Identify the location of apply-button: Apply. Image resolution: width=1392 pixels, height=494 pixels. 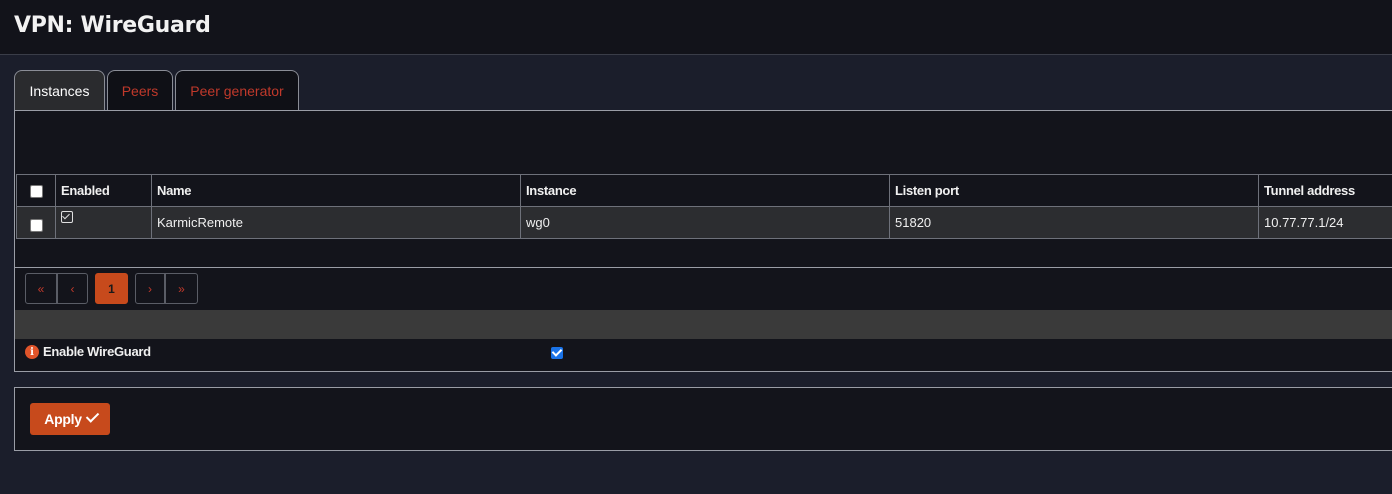
(70, 419).